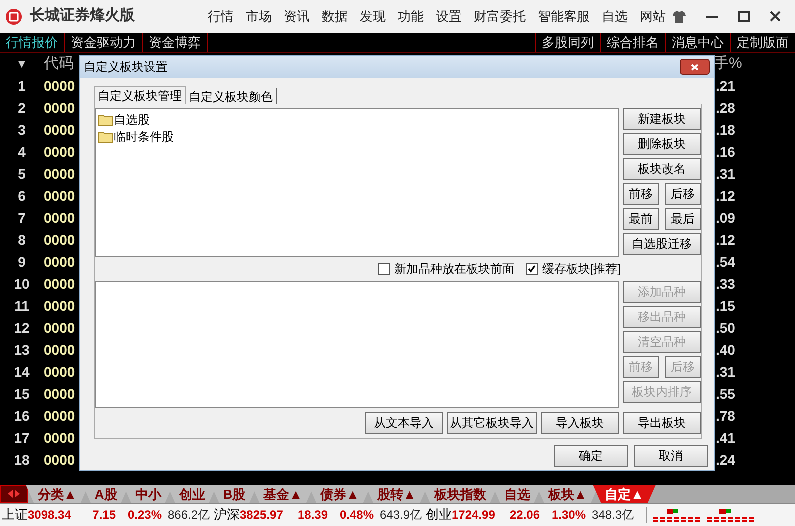 The image size is (795, 526). What do you see at coordinates (297, 16) in the screenshot?
I see `menu-item: 资讯` at bounding box center [297, 16].